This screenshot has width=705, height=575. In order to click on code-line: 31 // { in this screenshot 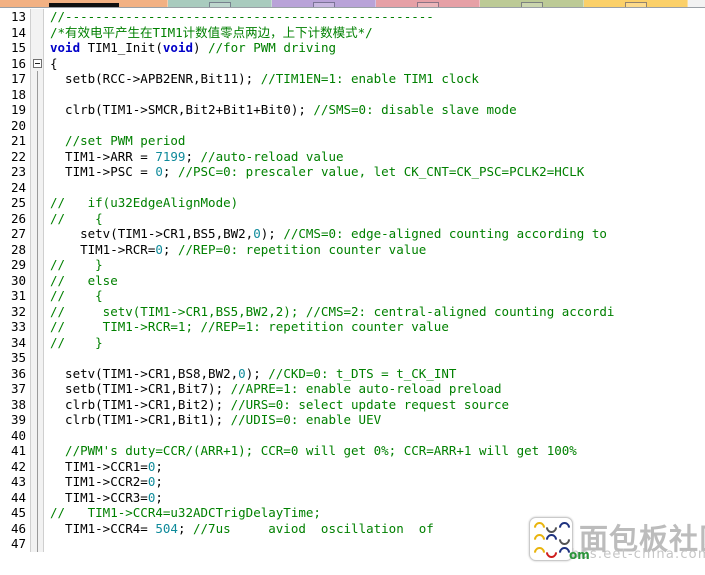, I will do `click(352, 296)`.